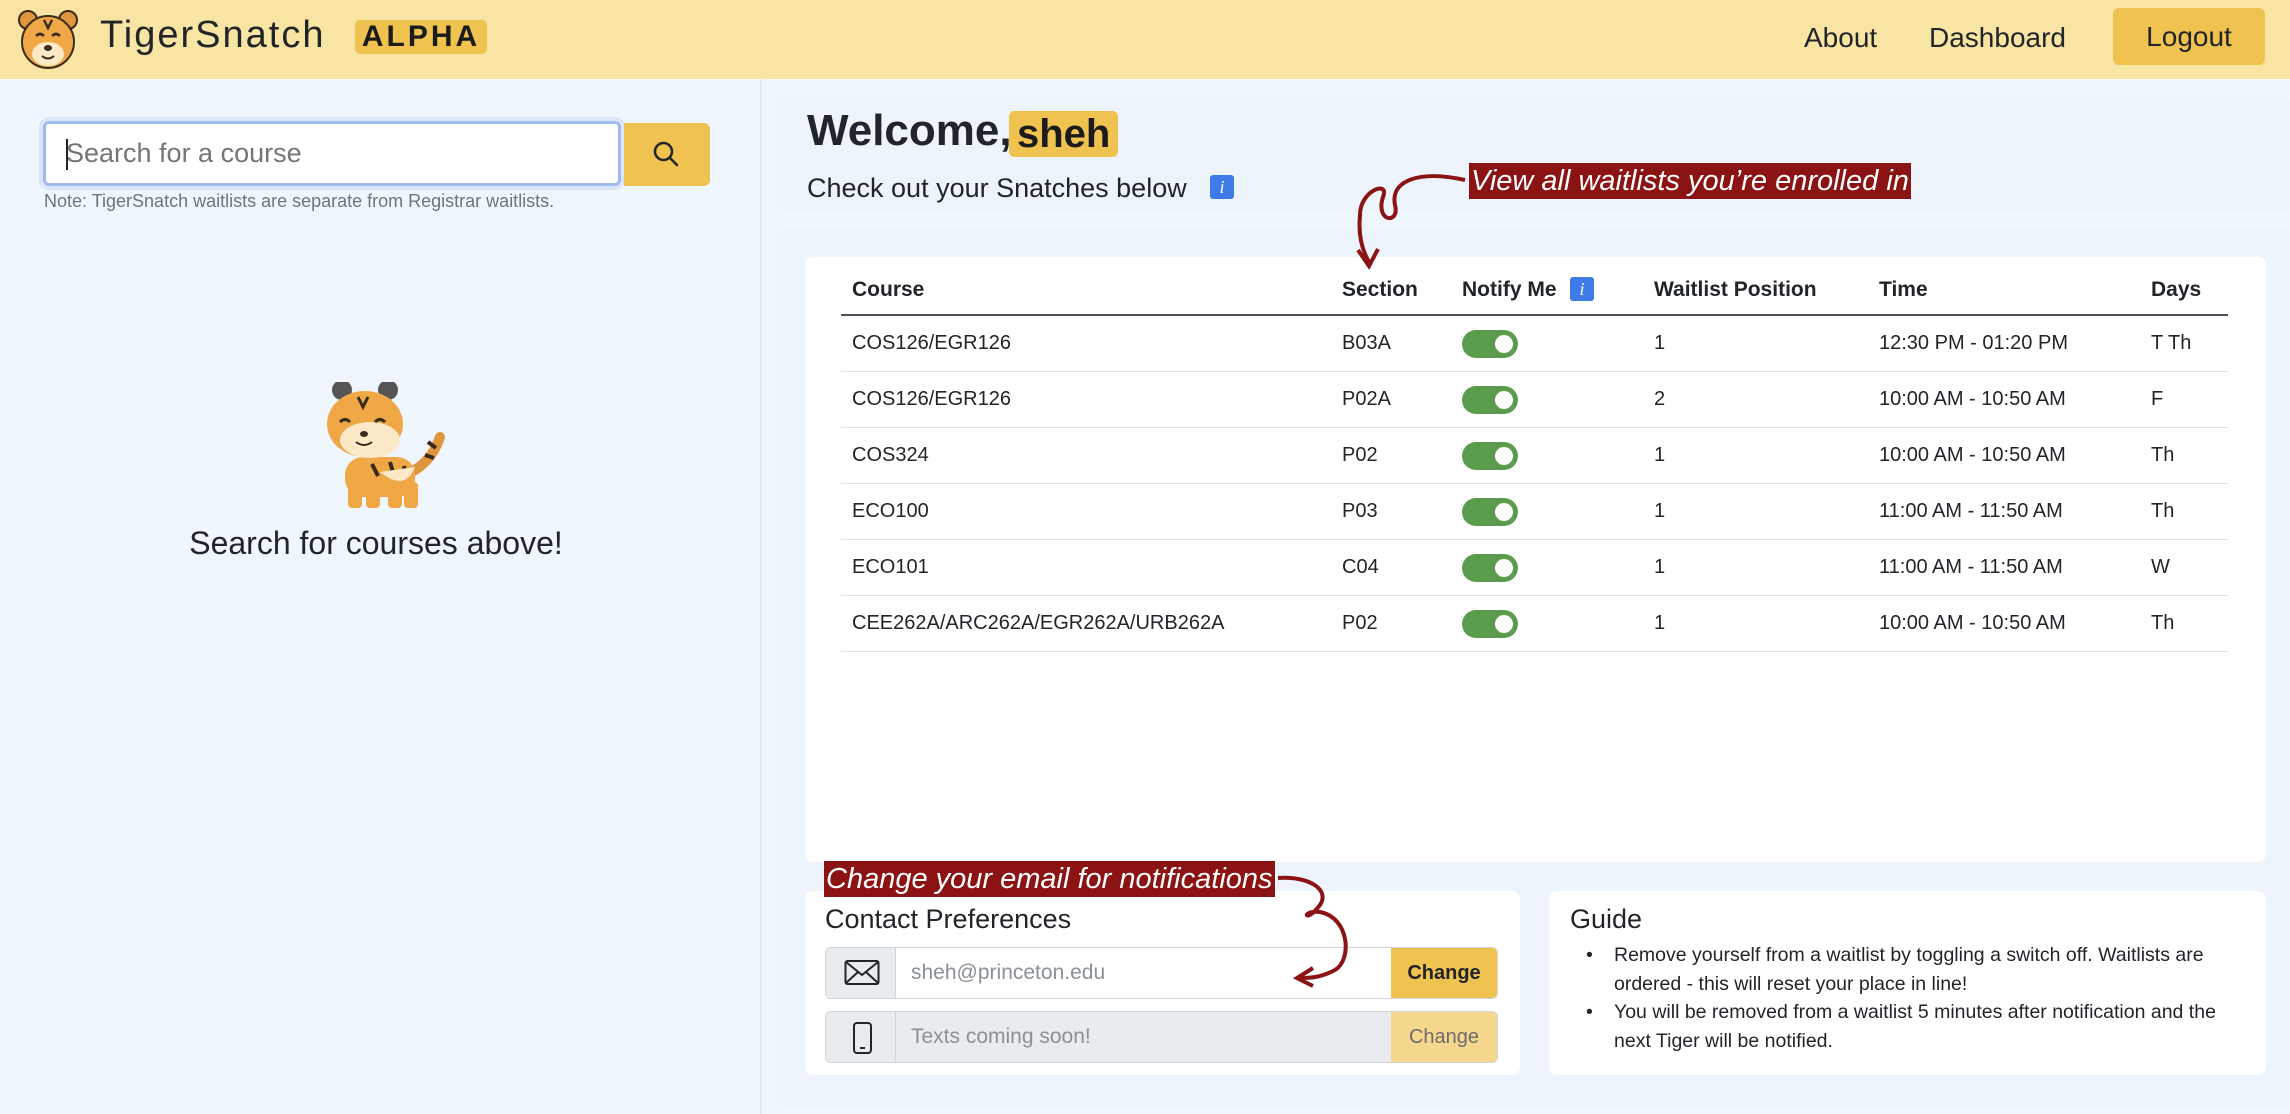  I want to click on tiger-logo-icon, so click(48, 39).